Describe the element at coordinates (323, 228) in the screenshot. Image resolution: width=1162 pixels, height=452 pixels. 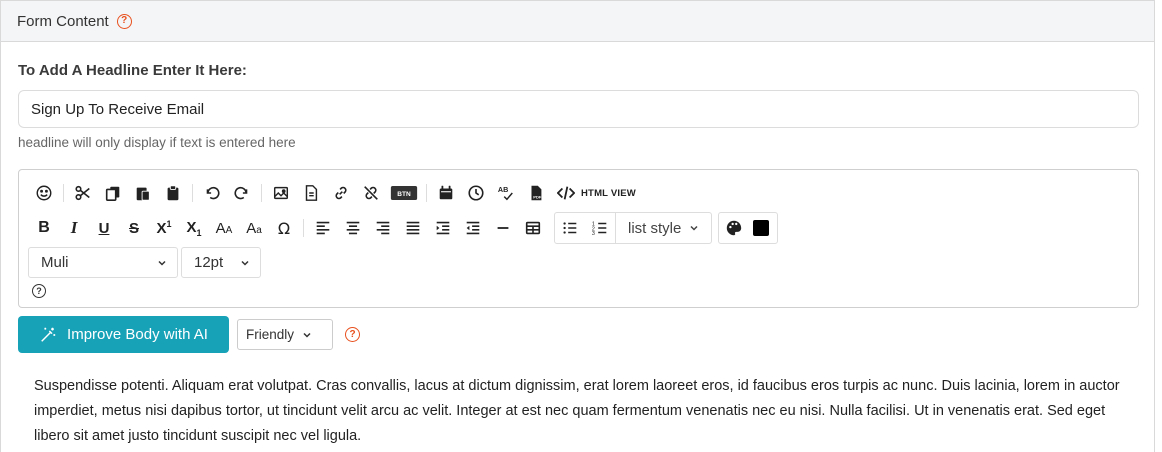
I see `align-left-icon` at that location.